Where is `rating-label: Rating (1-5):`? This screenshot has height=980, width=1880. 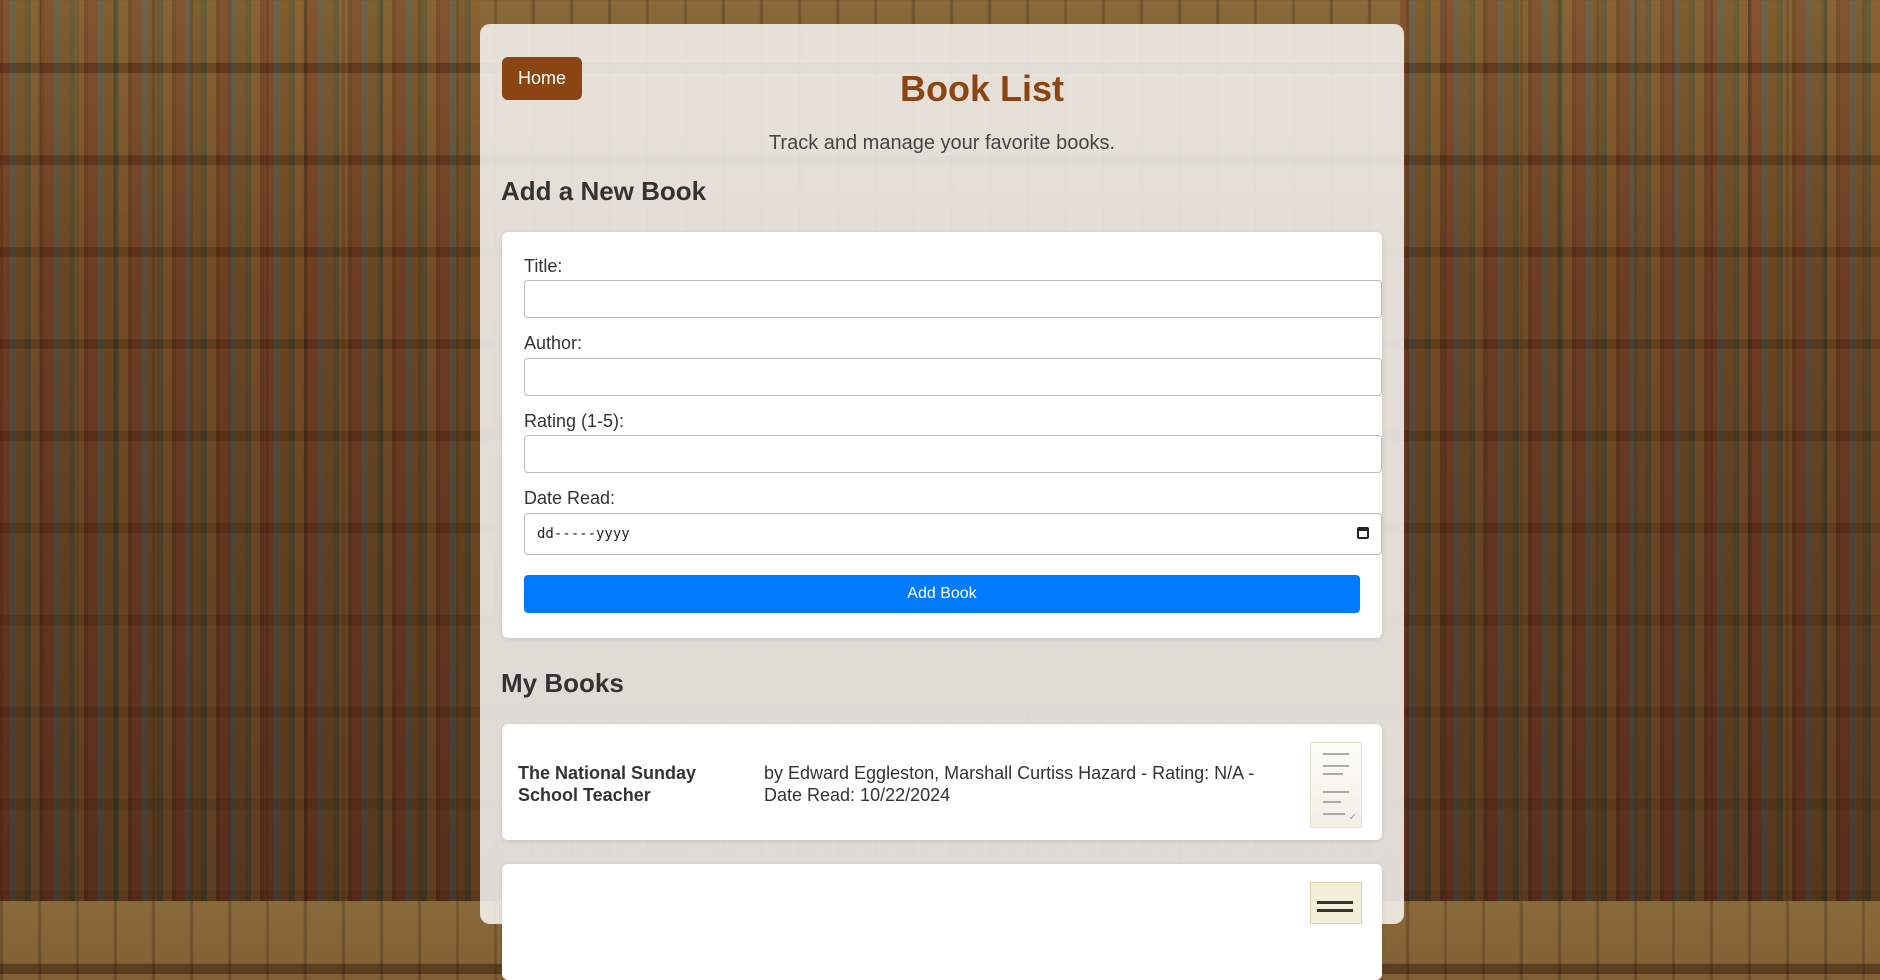 rating-label: Rating (1-5): is located at coordinates (574, 421).